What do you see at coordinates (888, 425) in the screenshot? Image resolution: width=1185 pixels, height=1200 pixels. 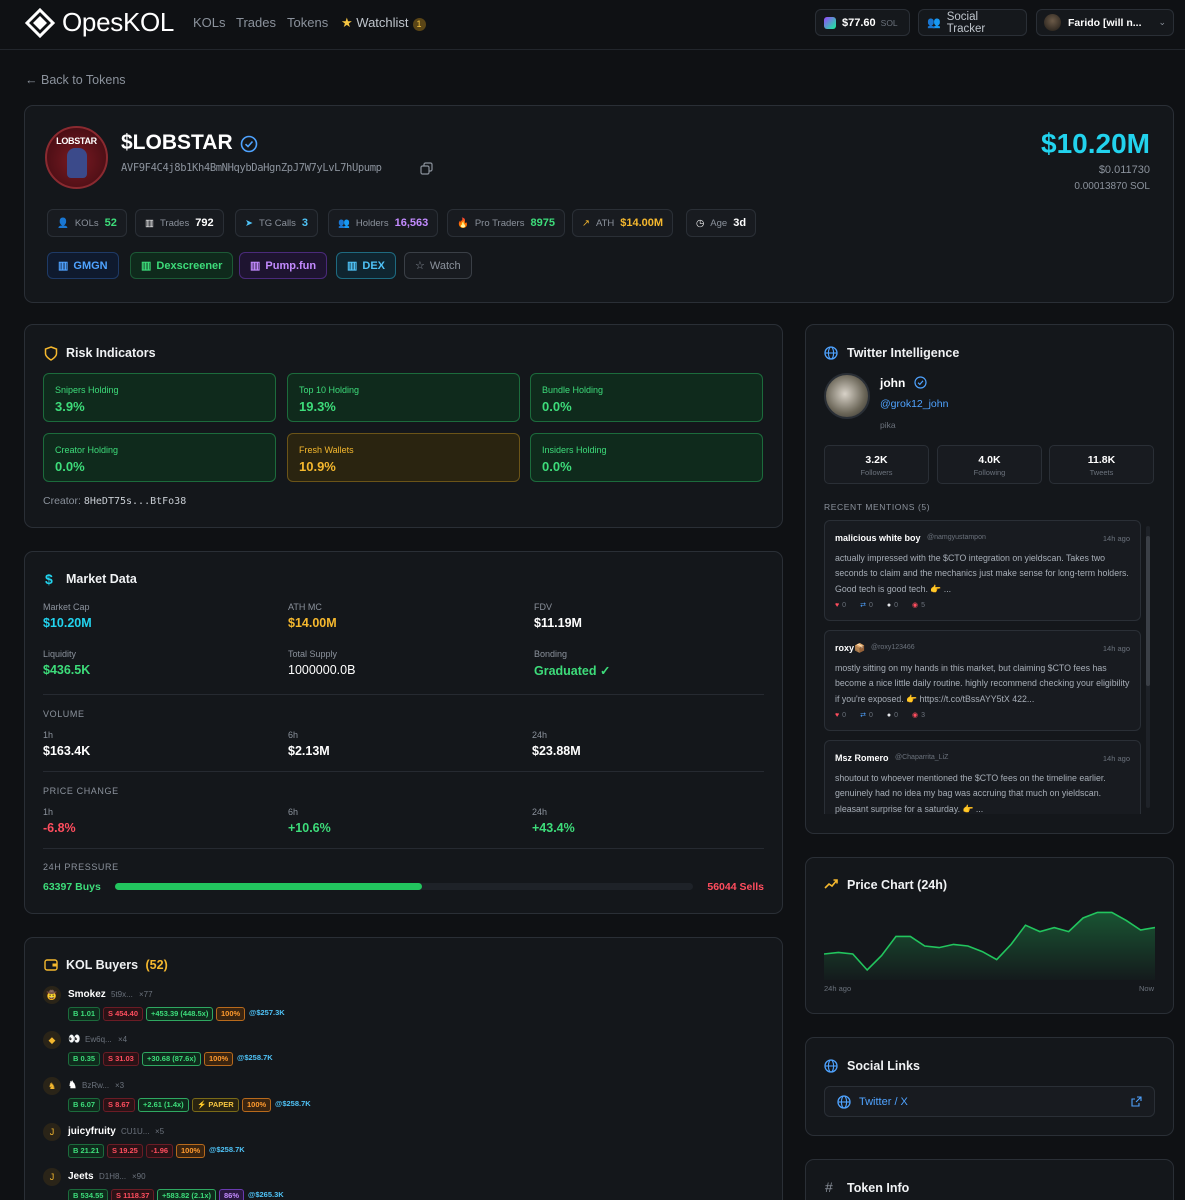 I see `twitter-bio: pika` at bounding box center [888, 425].